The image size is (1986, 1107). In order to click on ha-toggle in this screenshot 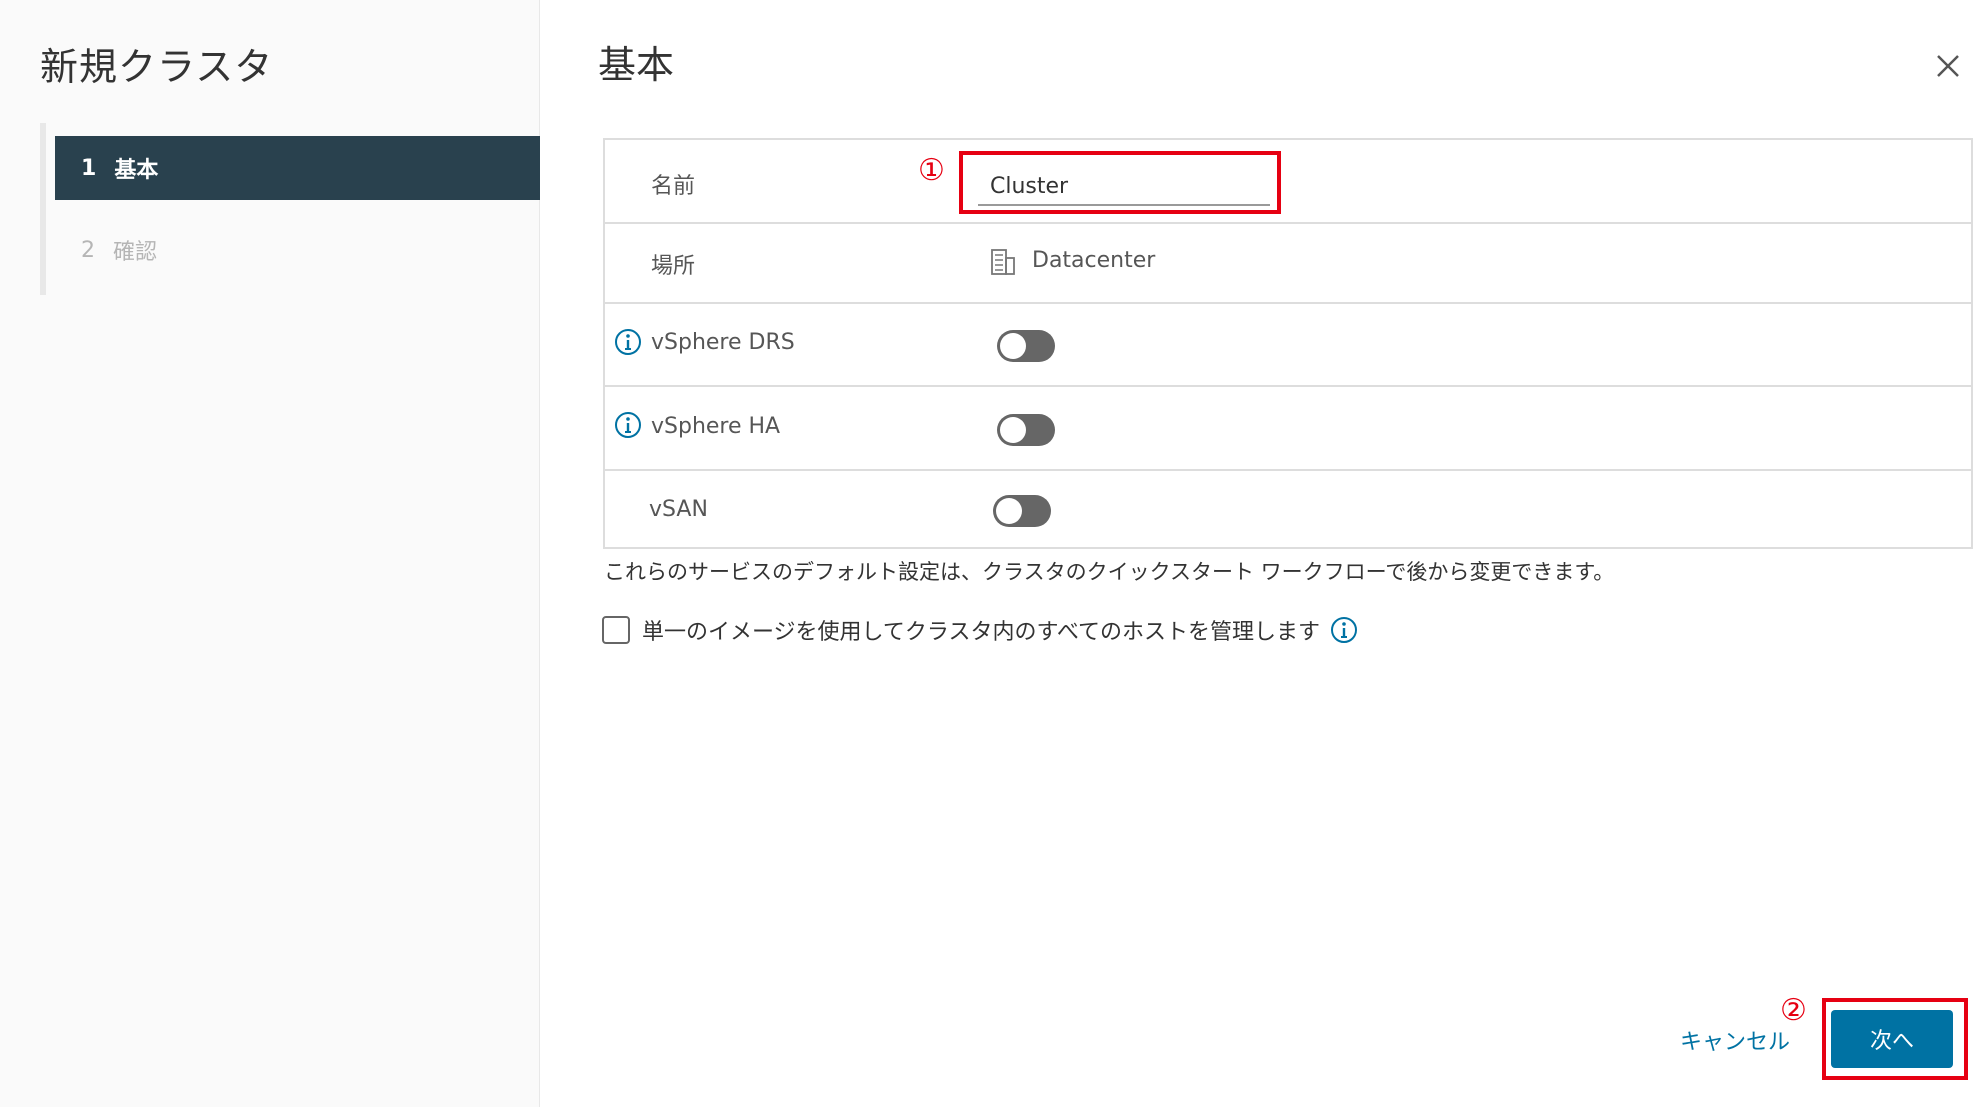, I will do `click(1026, 430)`.